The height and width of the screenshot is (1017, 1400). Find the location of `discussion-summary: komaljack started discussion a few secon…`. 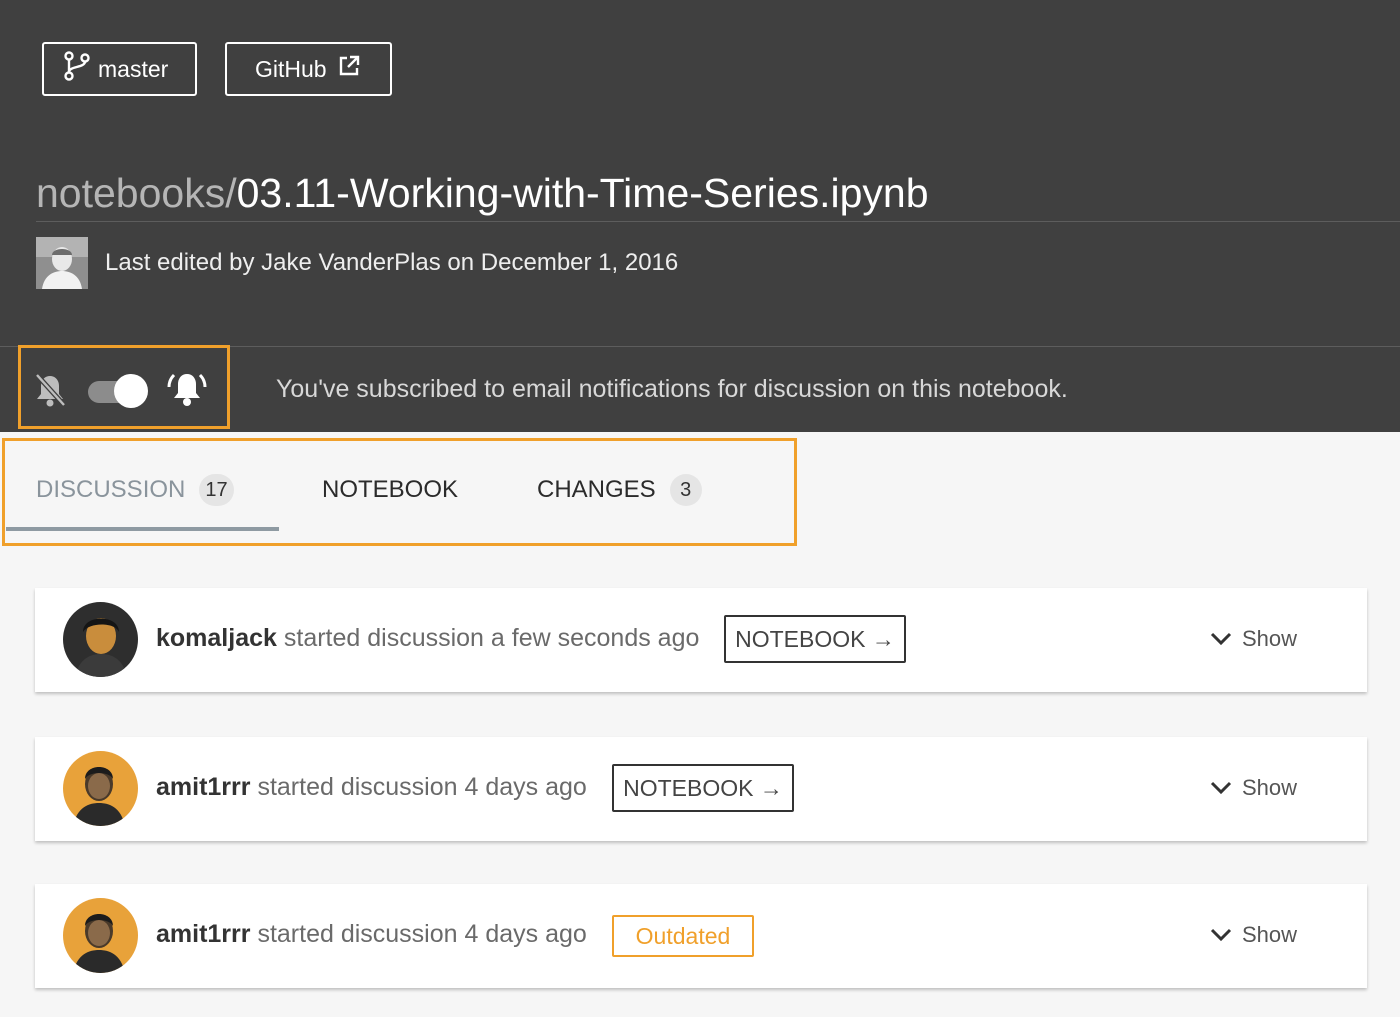

discussion-summary: komaljack started discussion a few secon… is located at coordinates (427, 638).